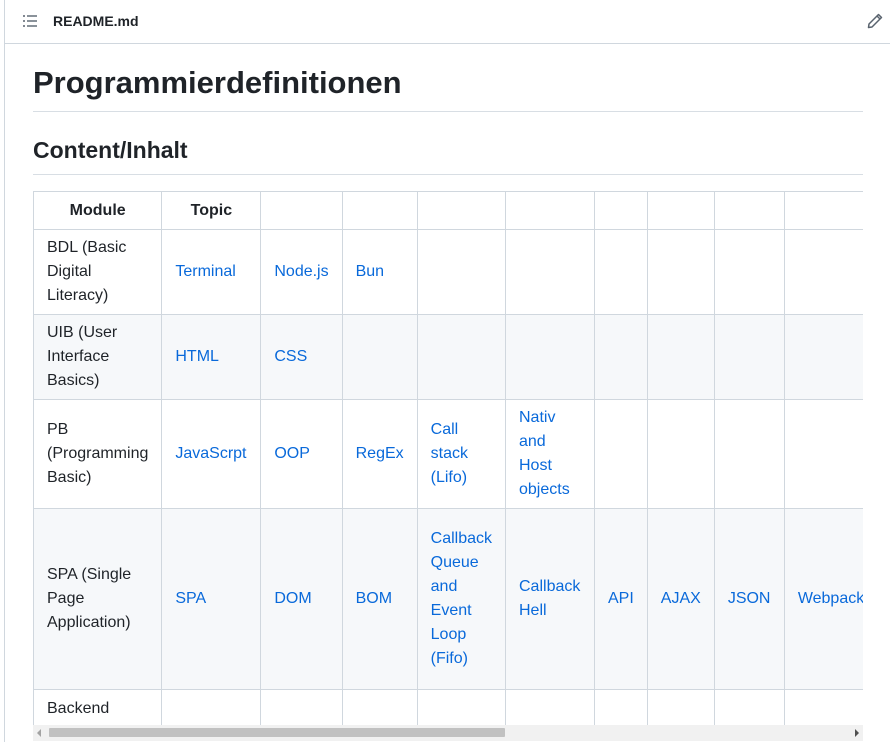 The image size is (890, 742). I want to click on page-title: Programmierdefinitionen, so click(217, 82).